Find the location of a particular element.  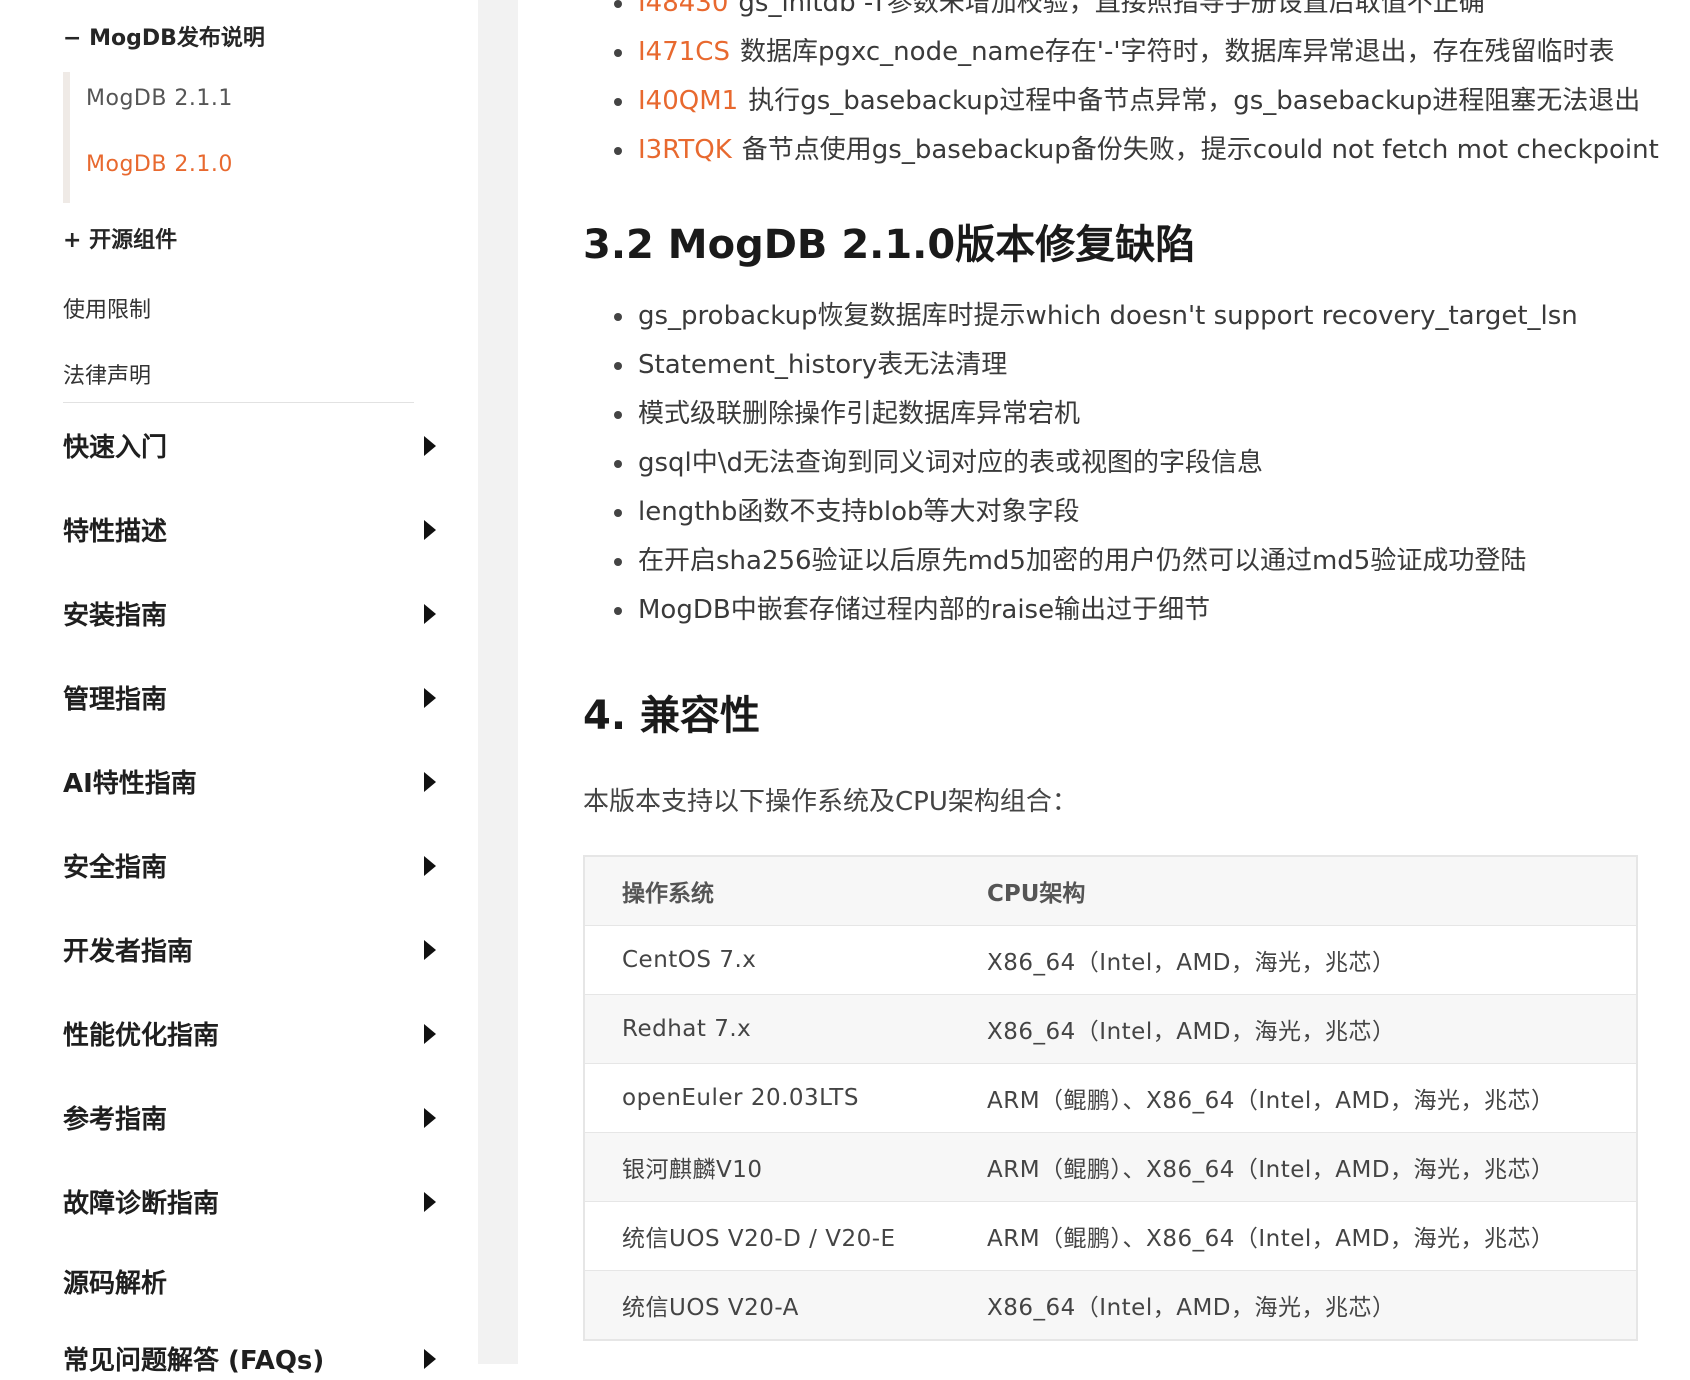

sidebar-section-performance: 性能优化指南 is located at coordinates (253, 1035).